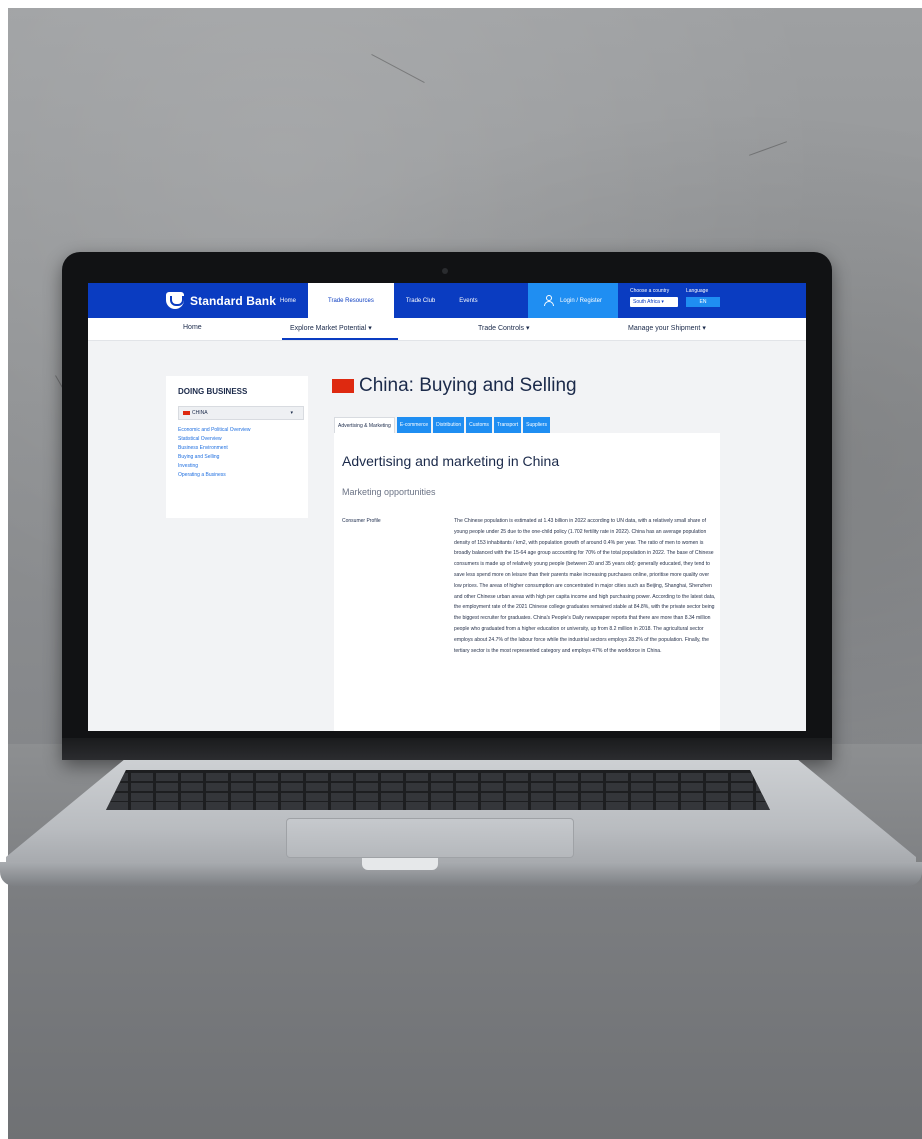  I want to click on webcam, so click(445, 271).